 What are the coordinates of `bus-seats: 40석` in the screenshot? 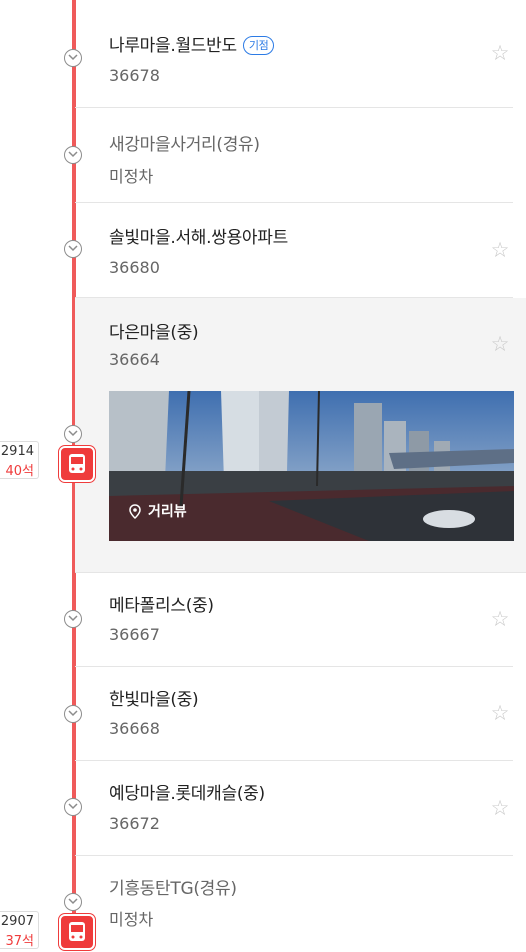 It's located at (19, 471).